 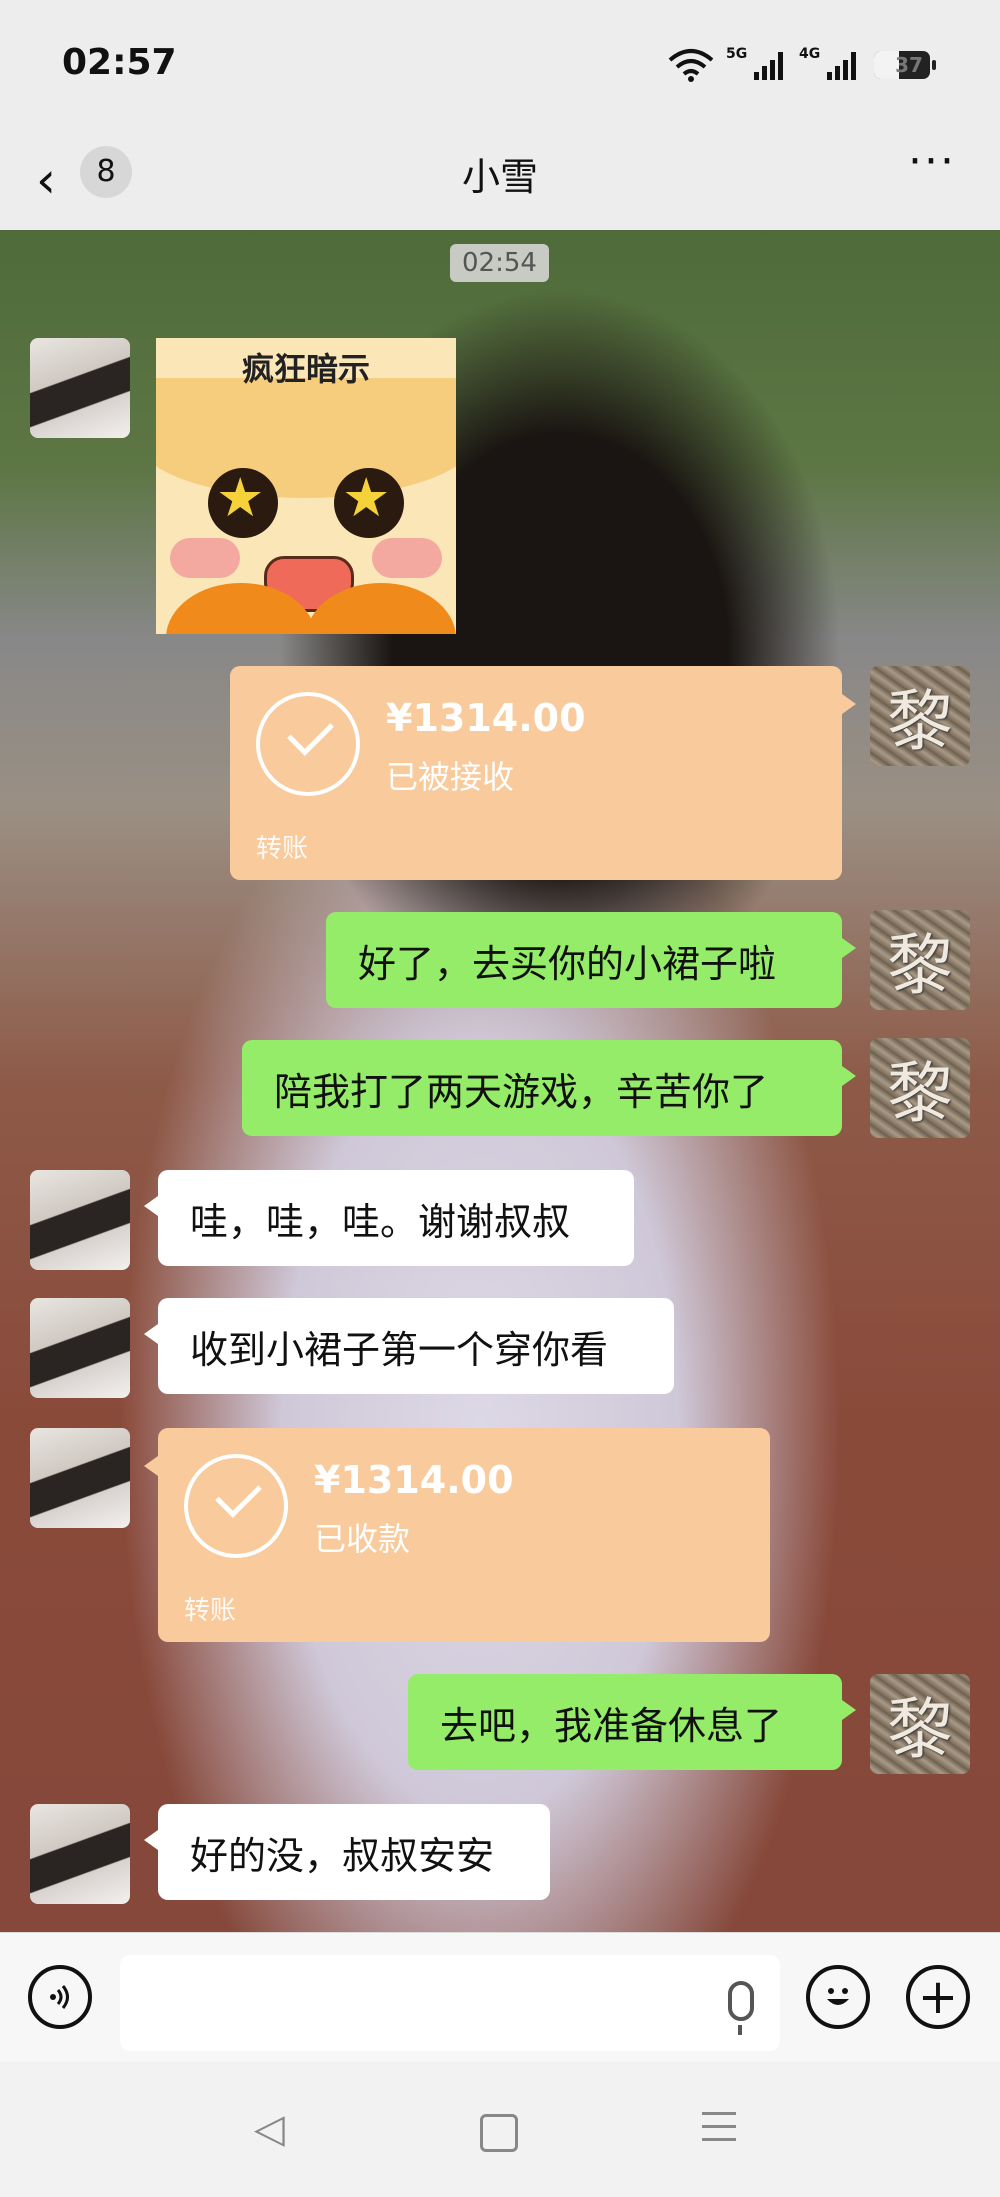 What do you see at coordinates (306, 438) in the screenshot?
I see `sticker-hair` at bounding box center [306, 438].